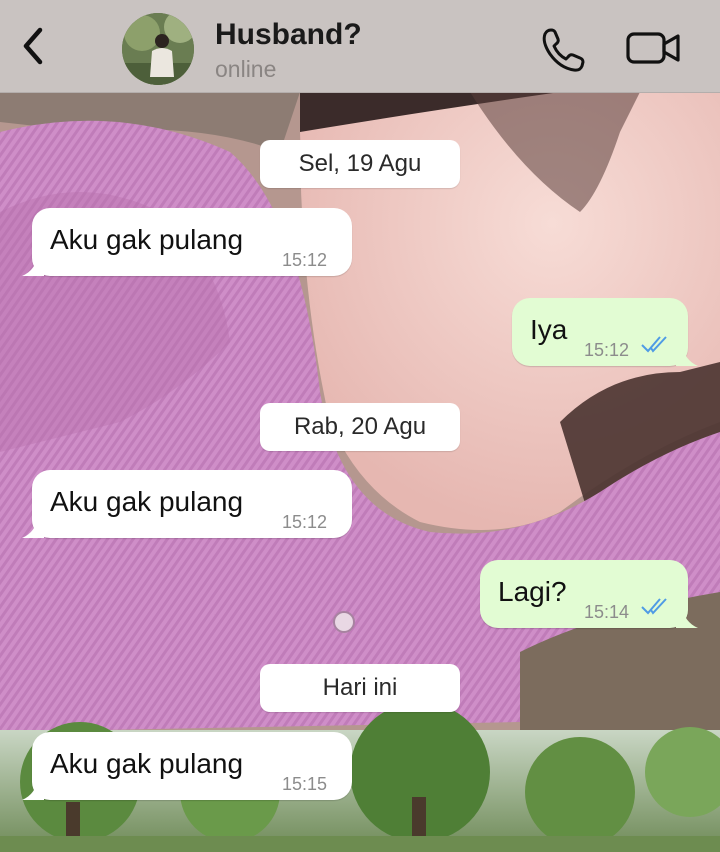 The height and width of the screenshot is (852, 720). Describe the element at coordinates (605, 332) in the screenshot. I see `outgoing-message: Iya 15:12` at that location.